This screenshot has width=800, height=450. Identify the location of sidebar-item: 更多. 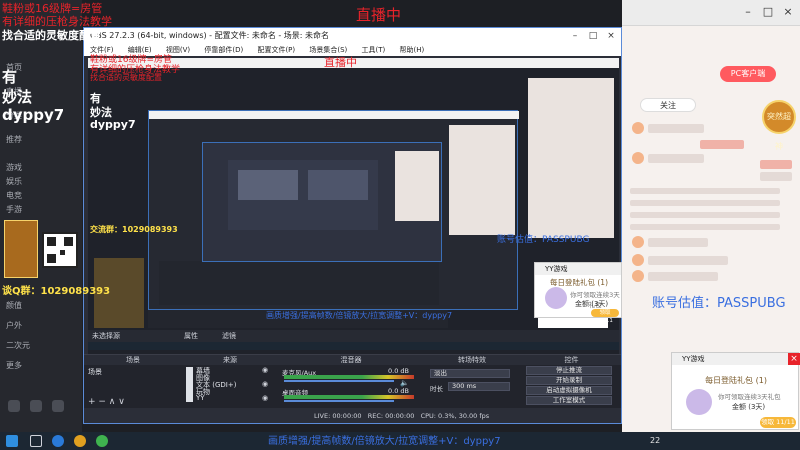
(14, 365).